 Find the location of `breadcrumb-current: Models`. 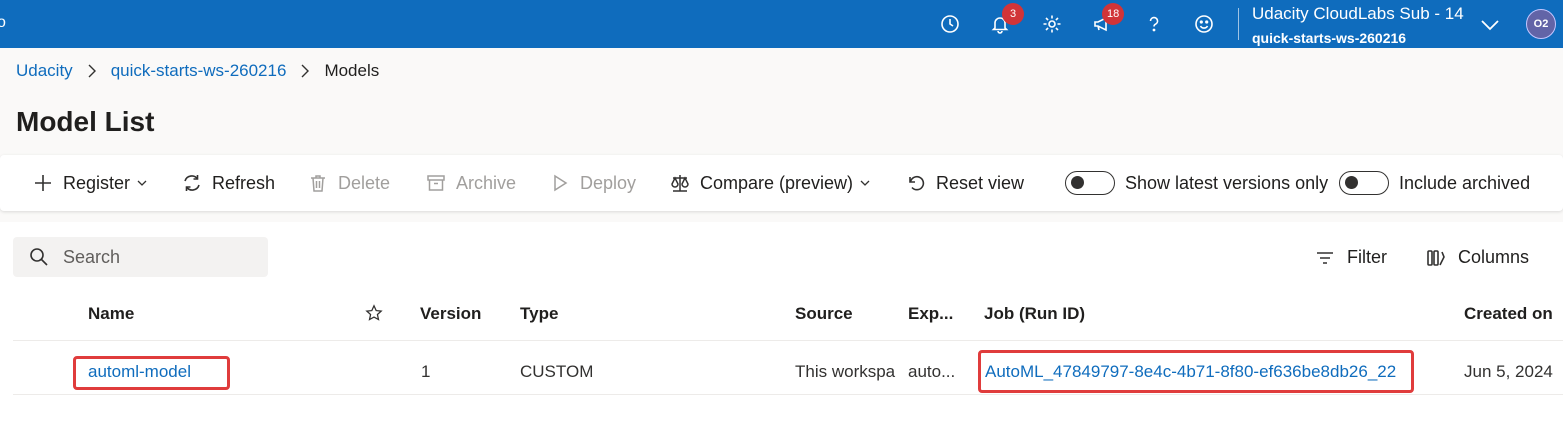

breadcrumb-current: Models is located at coordinates (352, 70).